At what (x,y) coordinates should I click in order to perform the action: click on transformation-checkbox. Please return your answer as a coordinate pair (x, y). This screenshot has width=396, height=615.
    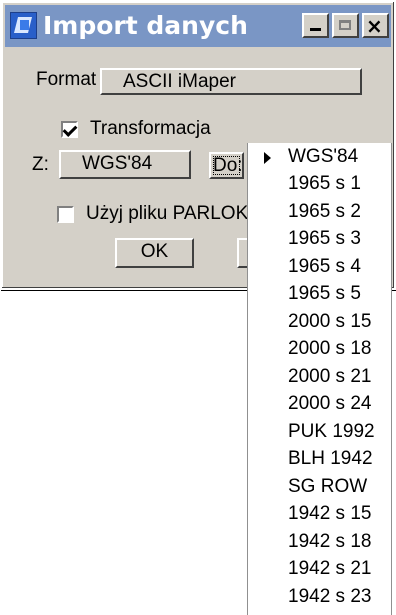
    Looking at the image, I should click on (69, 129).